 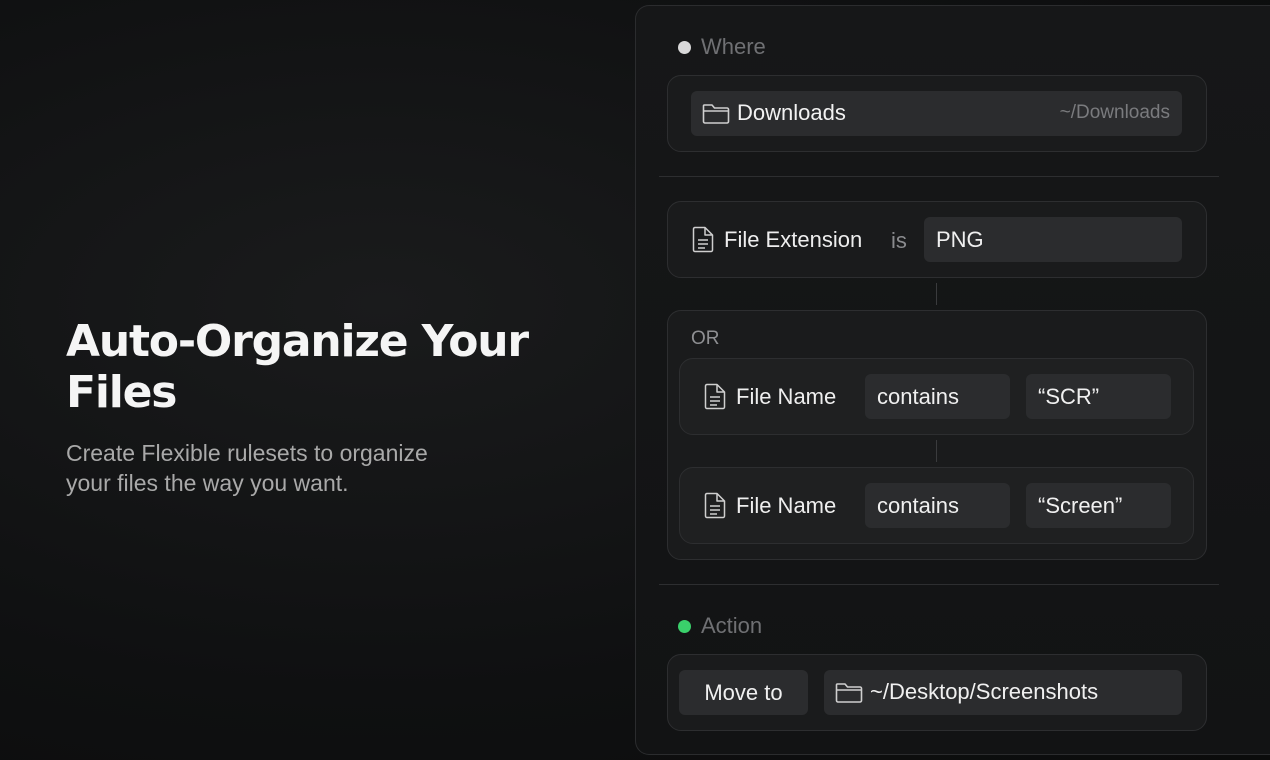 What do you see at coordinates (899, 241) in the screenshot?
I see `condition-operator: is` at bounding box center [899, 241].